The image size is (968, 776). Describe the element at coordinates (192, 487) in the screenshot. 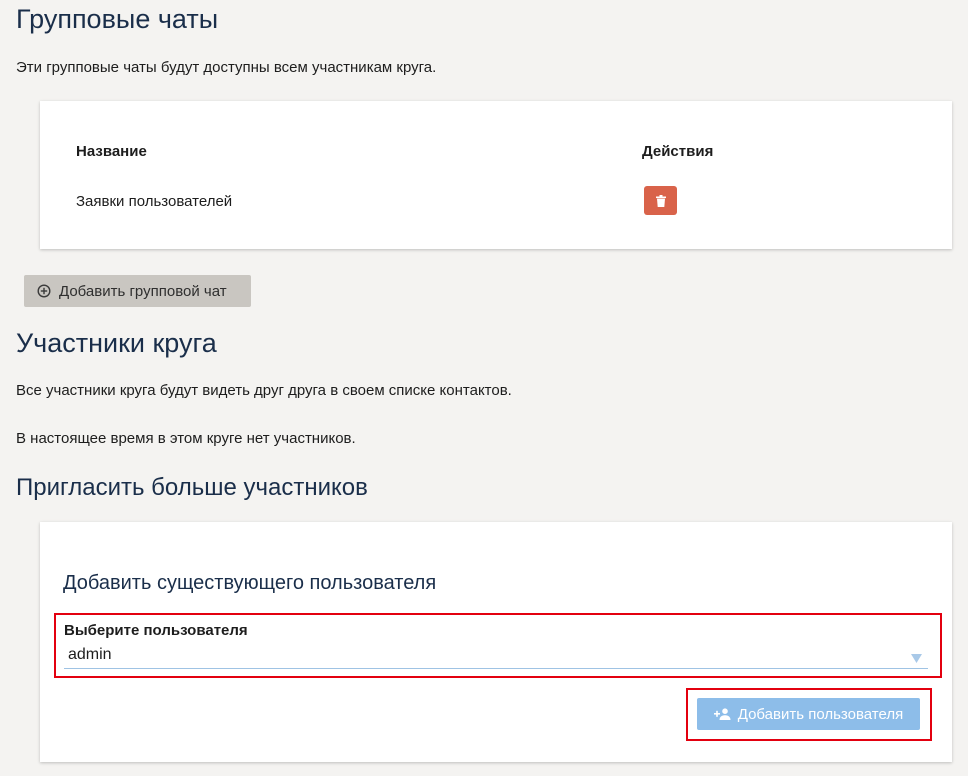

I see `invite-title: Пригласить больше участников` at that location.